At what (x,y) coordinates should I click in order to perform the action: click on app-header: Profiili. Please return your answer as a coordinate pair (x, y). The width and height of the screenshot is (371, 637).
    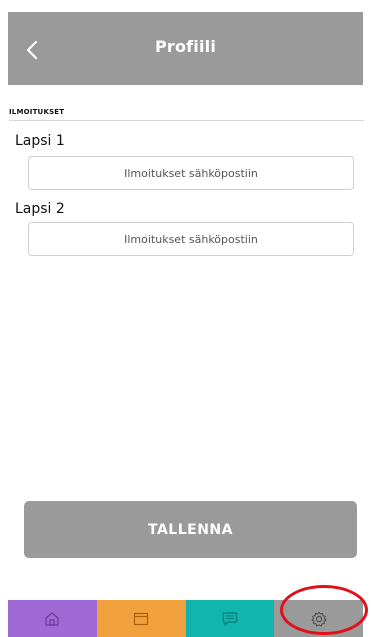
    Looking at the image, I should click on (185, 48).